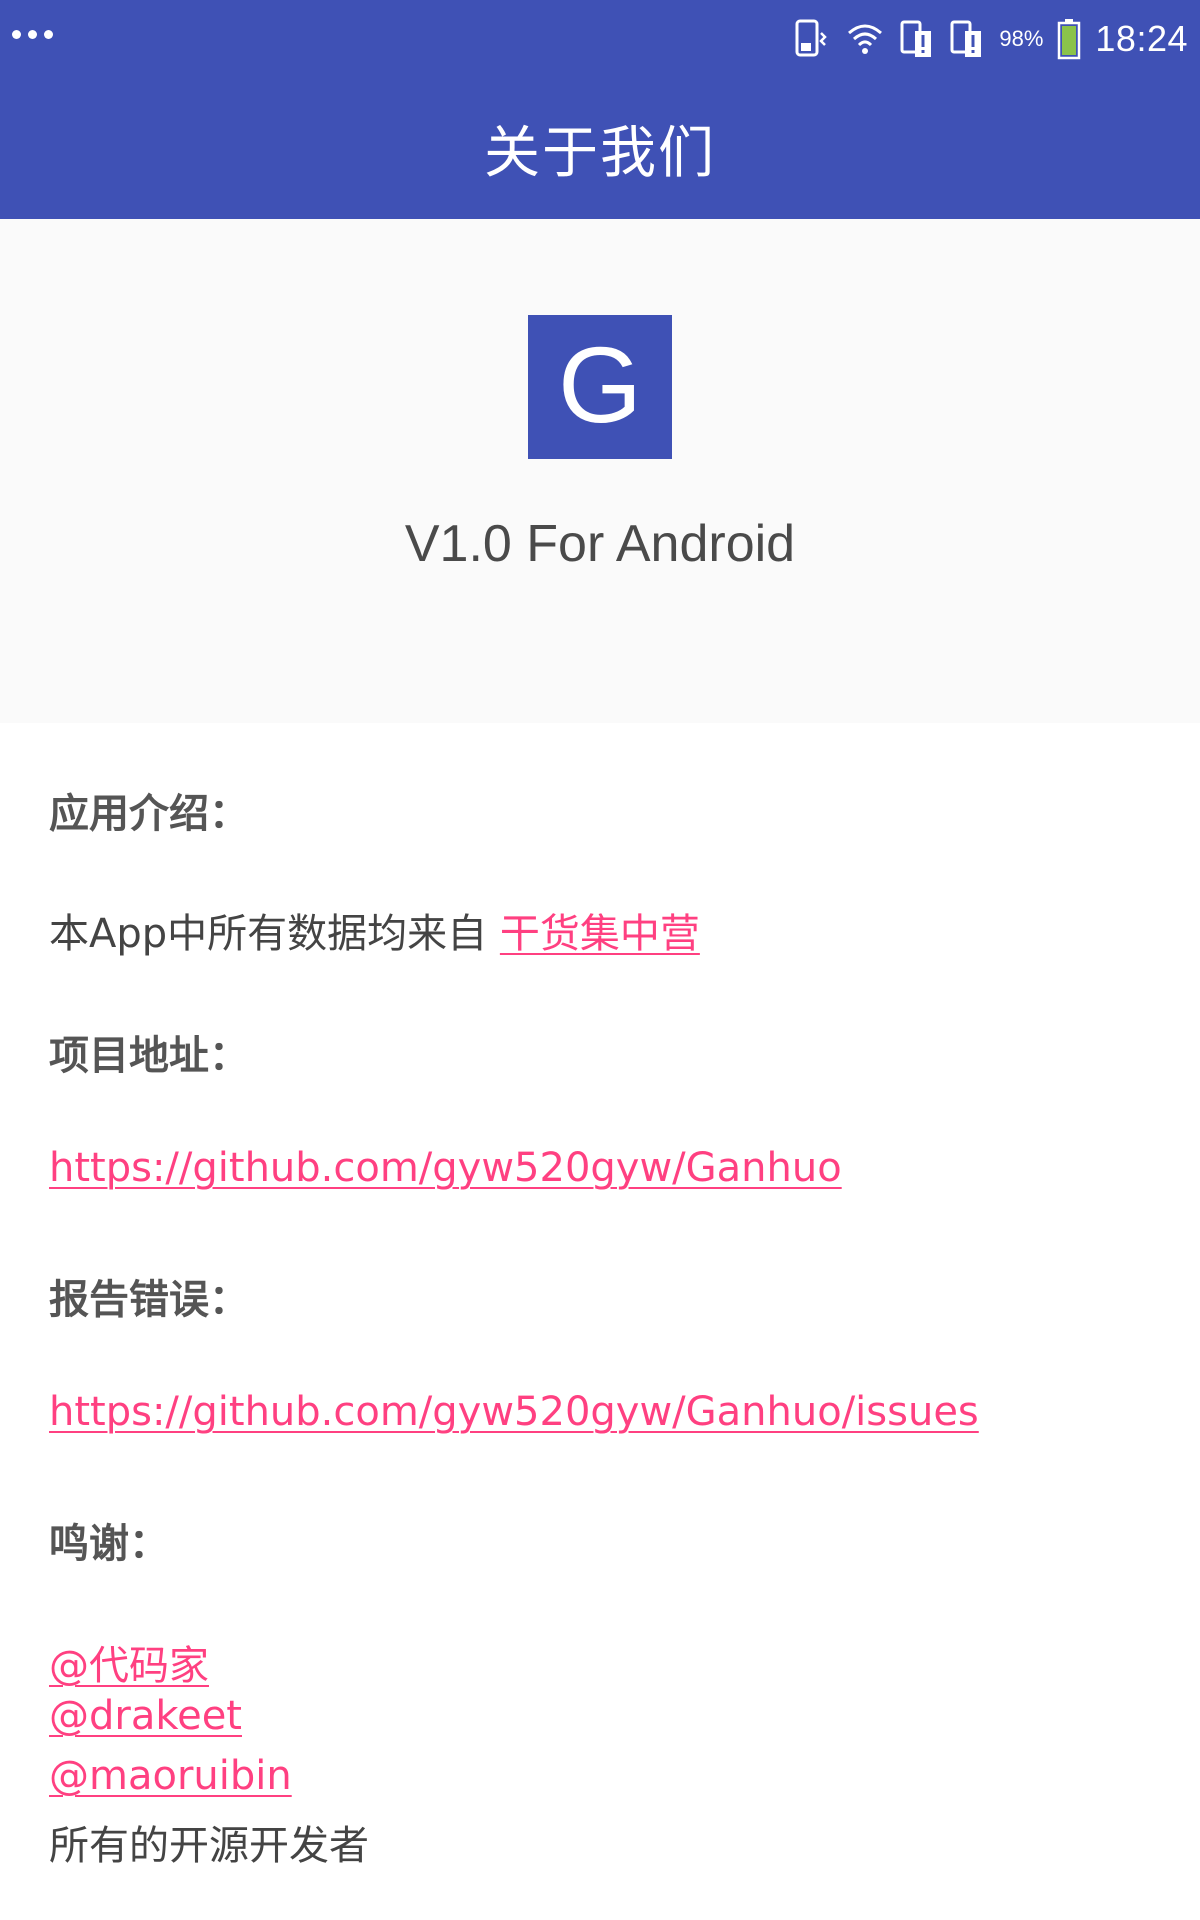 The height and width of the screenshot is (1920, 1200). What do you see at coordinates (445, 1168) in the screenshot?
I see `project-link: https://github.com/gyw520gyw/Ganhuo` at bounding box center [445, 1168].